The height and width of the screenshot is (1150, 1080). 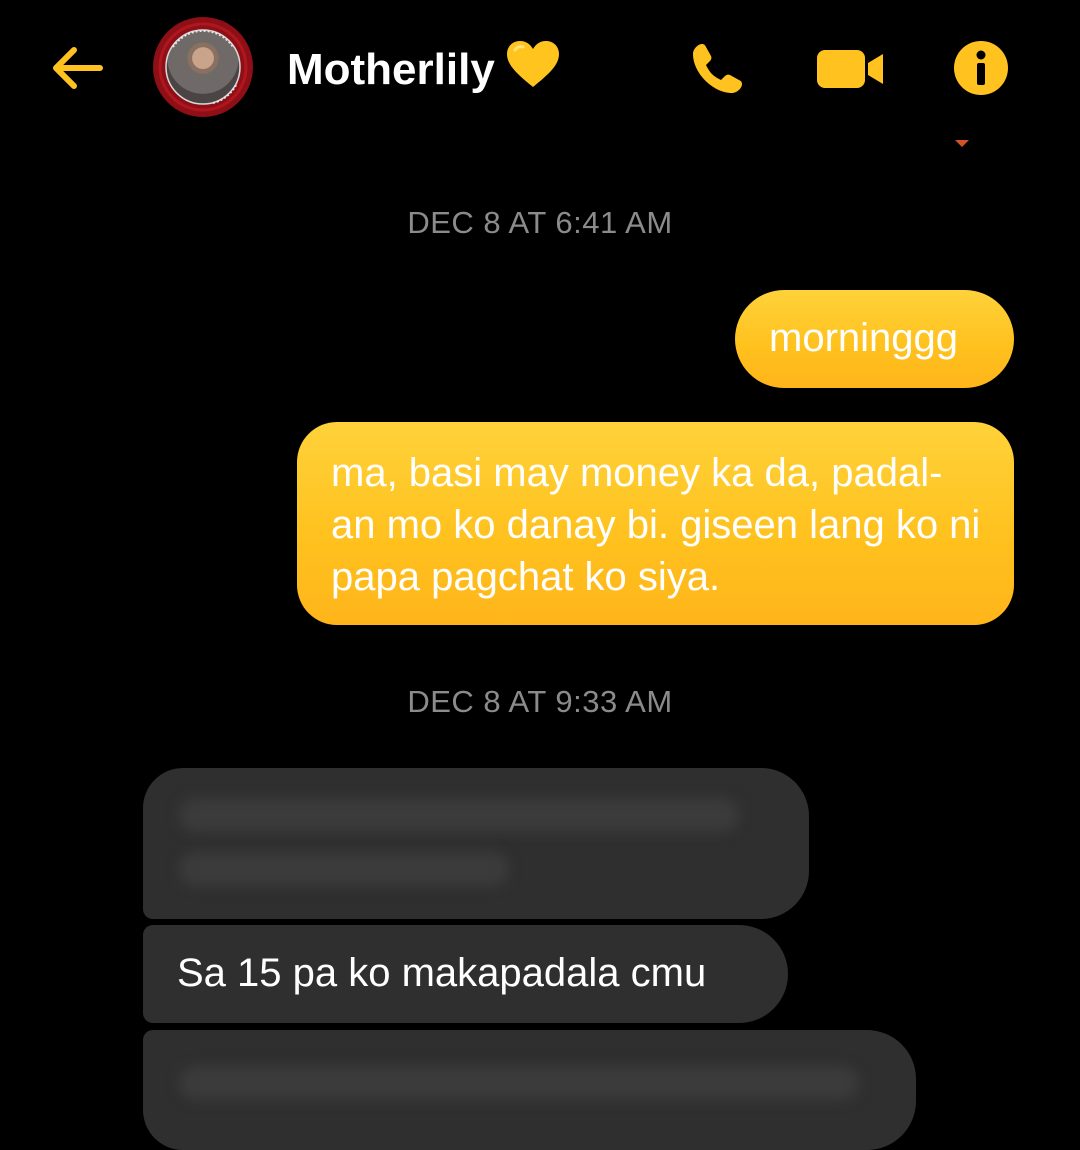 I want to click on yellow-heart-icon, so click(x=533, y=72).